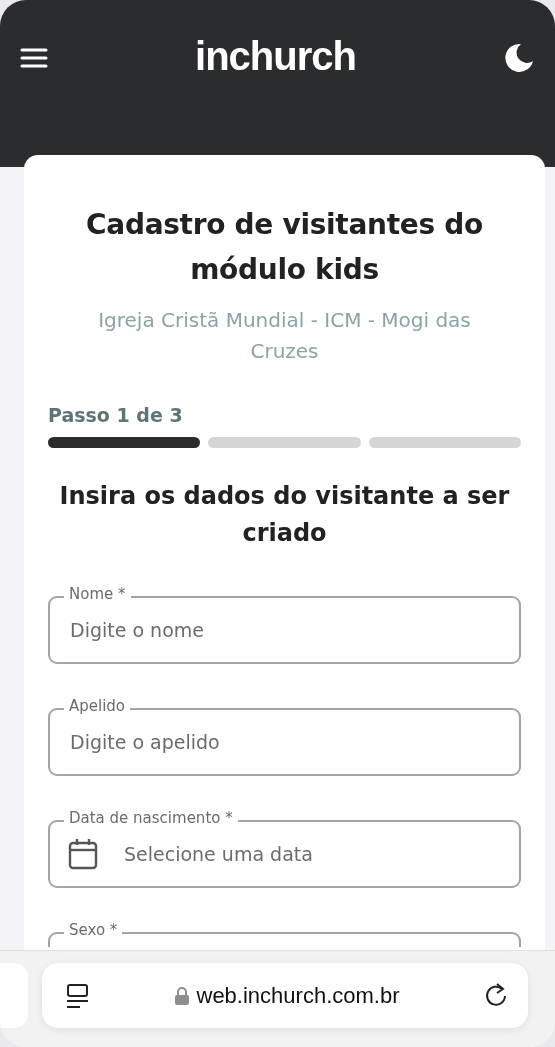 The height and width of the screenshot is (1047, 555). I want to click on theme-toggle-button, so click(519, 58).